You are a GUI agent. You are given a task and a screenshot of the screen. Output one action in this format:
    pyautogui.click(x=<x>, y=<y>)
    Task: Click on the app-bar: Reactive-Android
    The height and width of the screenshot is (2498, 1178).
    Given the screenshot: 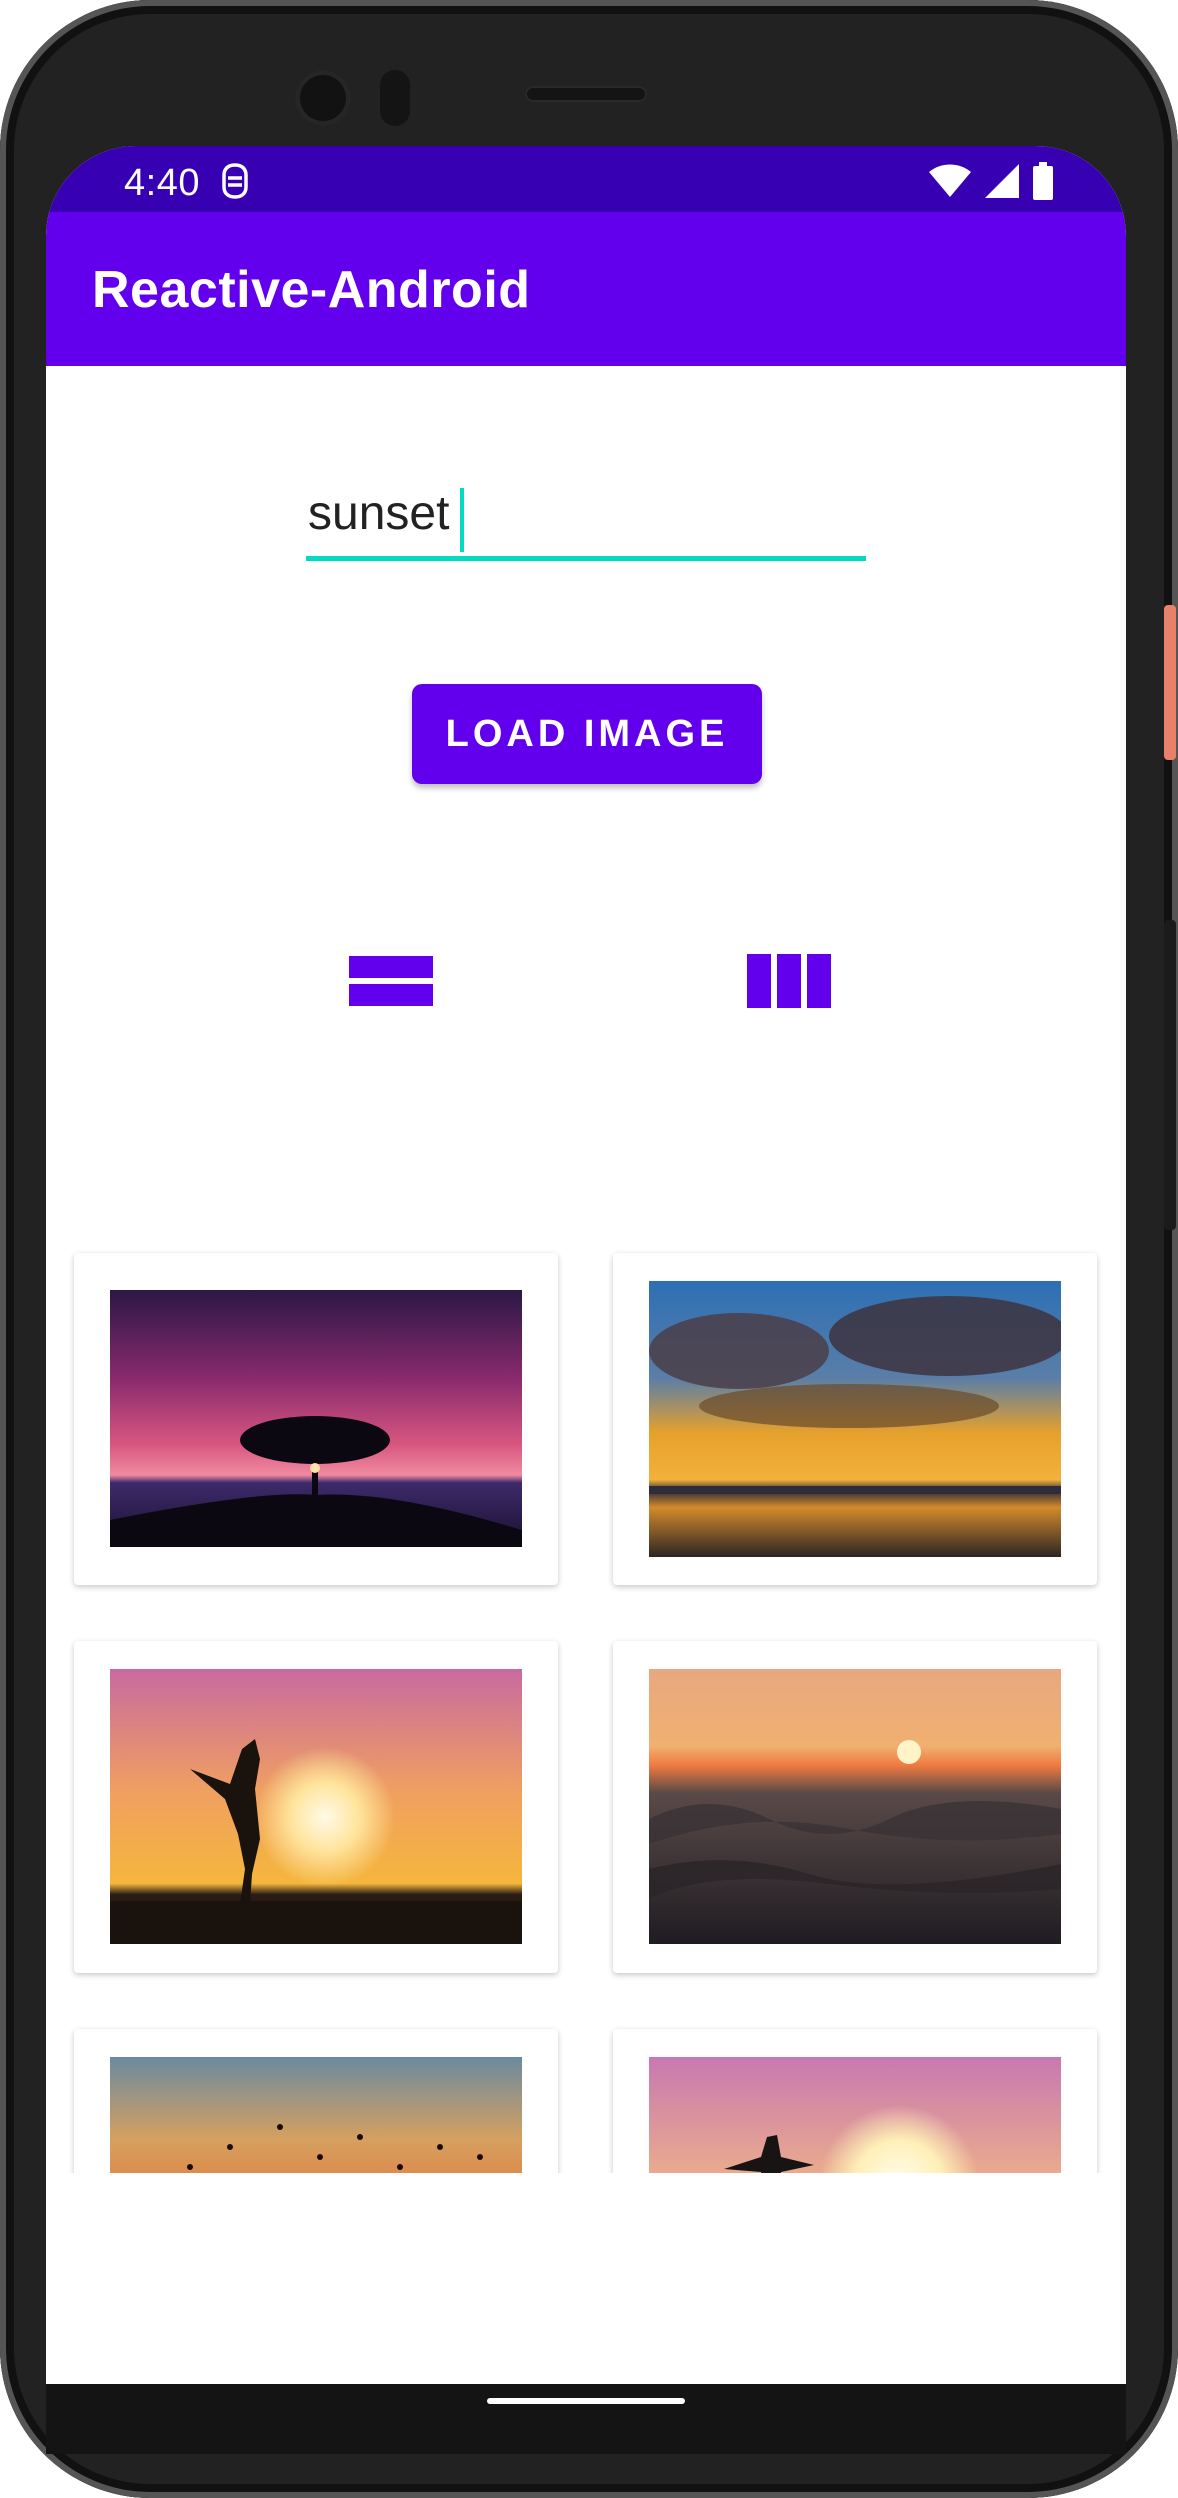 What is the action you would take?
    pyautogui.click(x=586, y=289)
    